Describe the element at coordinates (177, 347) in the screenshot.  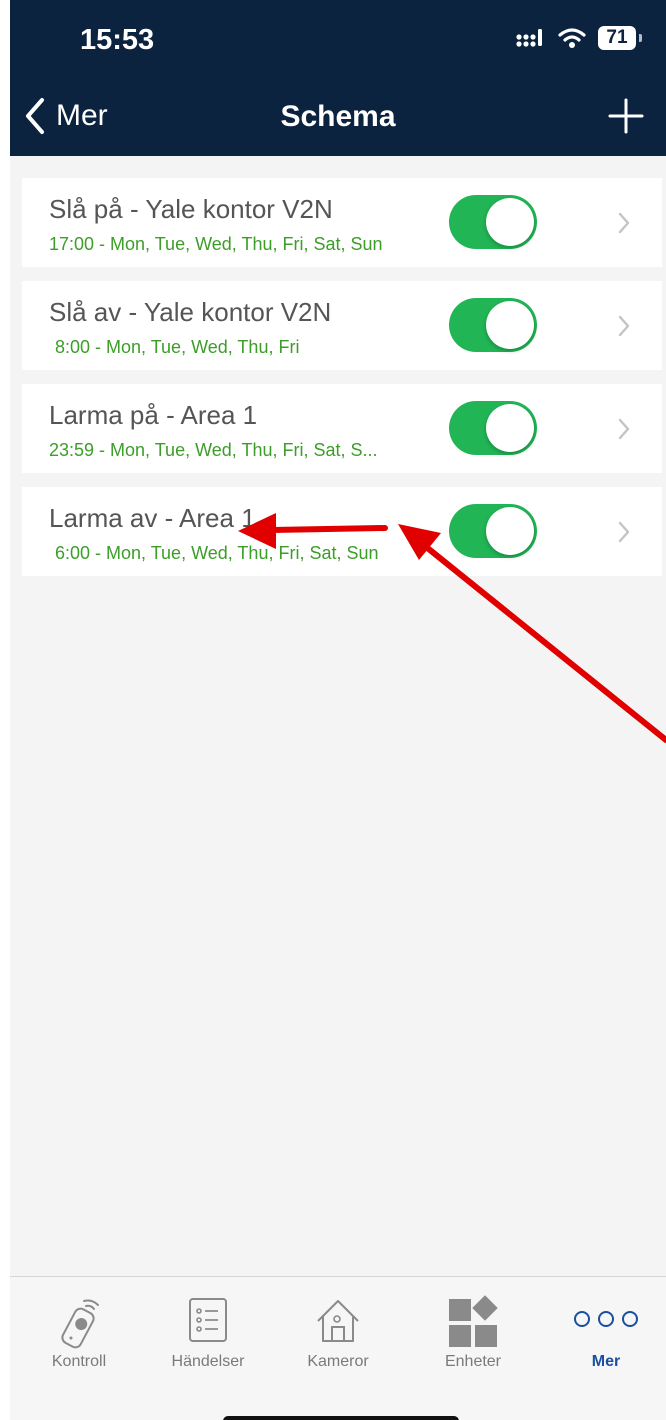
I see `schedule-subtitle: 8:00 - Mon, Tue, Wed, Thu, Fri` at that location.